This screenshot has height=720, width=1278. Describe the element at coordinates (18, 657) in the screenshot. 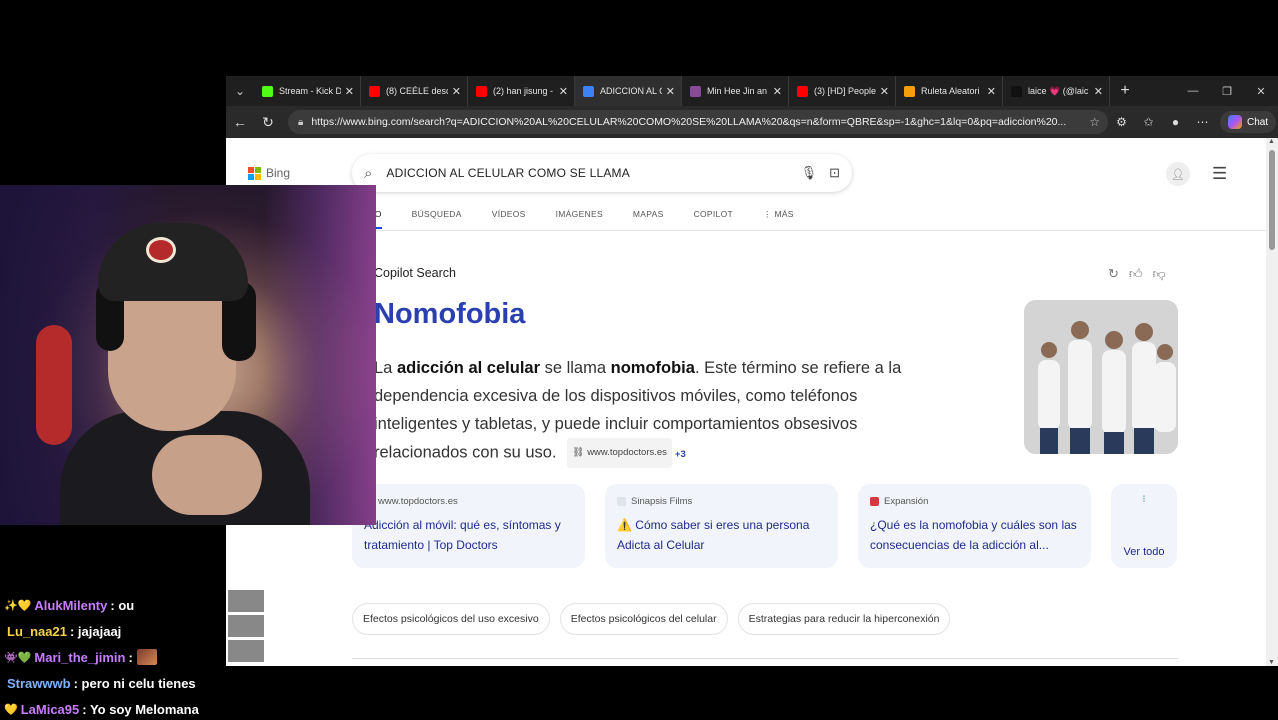

I see `chat-badge-icon: 👾💚` at that location.